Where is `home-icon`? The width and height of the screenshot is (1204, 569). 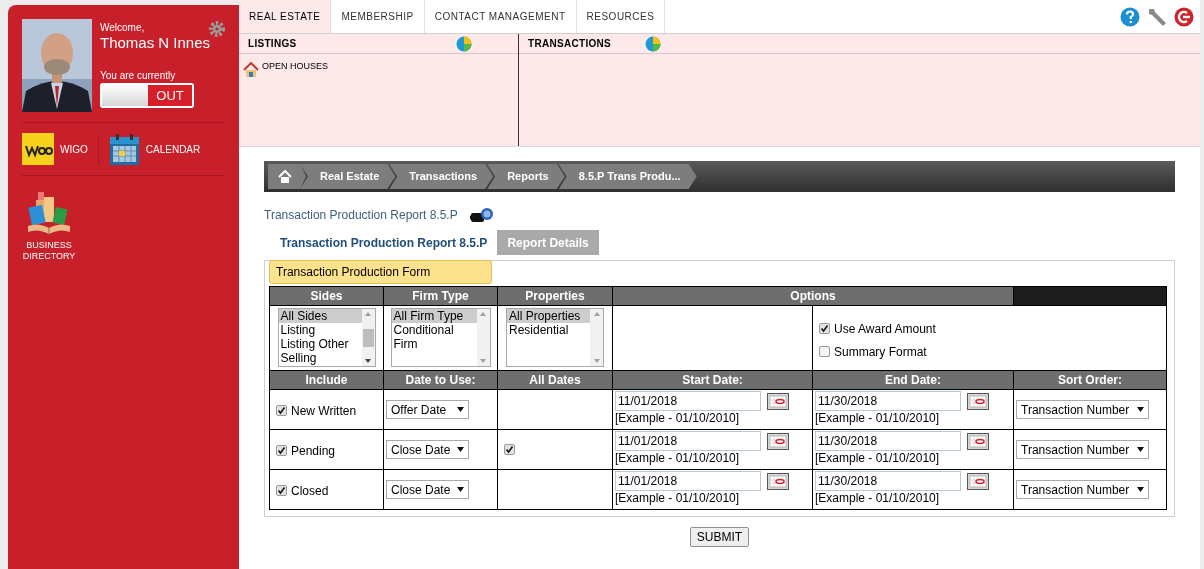 home-icon is located at coordinates (285, 176).